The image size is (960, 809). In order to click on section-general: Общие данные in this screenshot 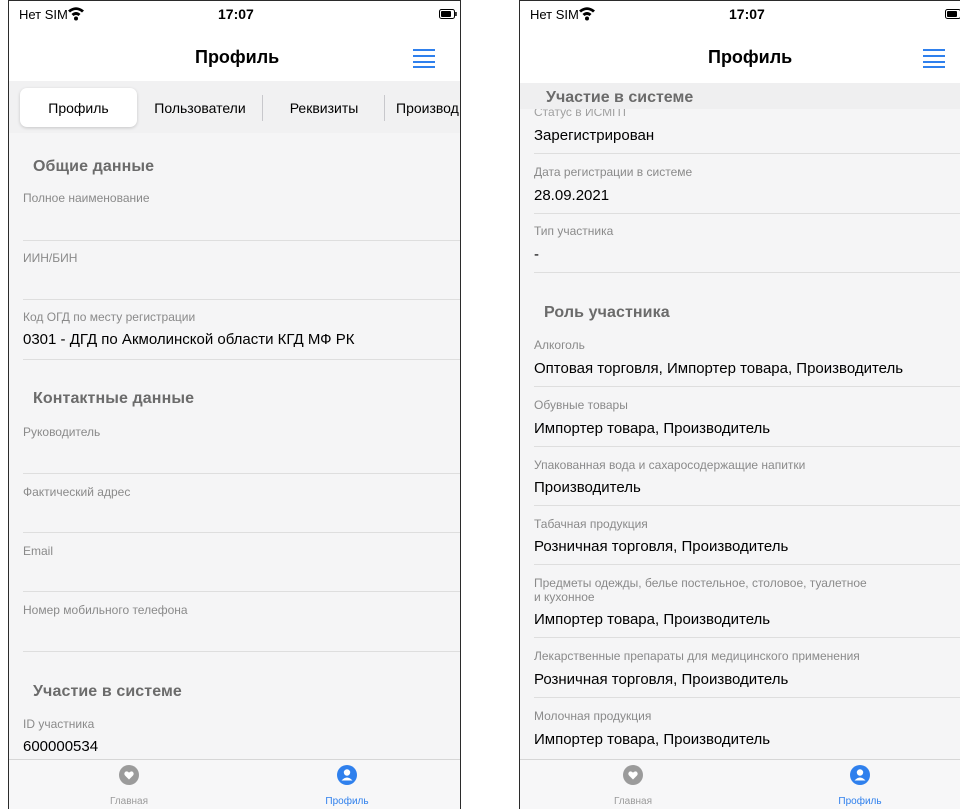, I will do `click(94, 166)`.